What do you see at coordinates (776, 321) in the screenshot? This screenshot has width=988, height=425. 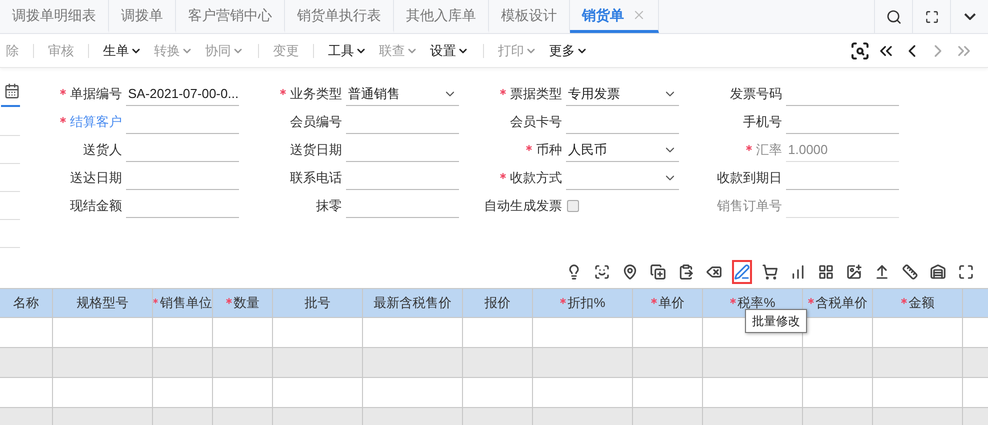 I see `tooltip: 批量修改` at bounding box center [776, 321].